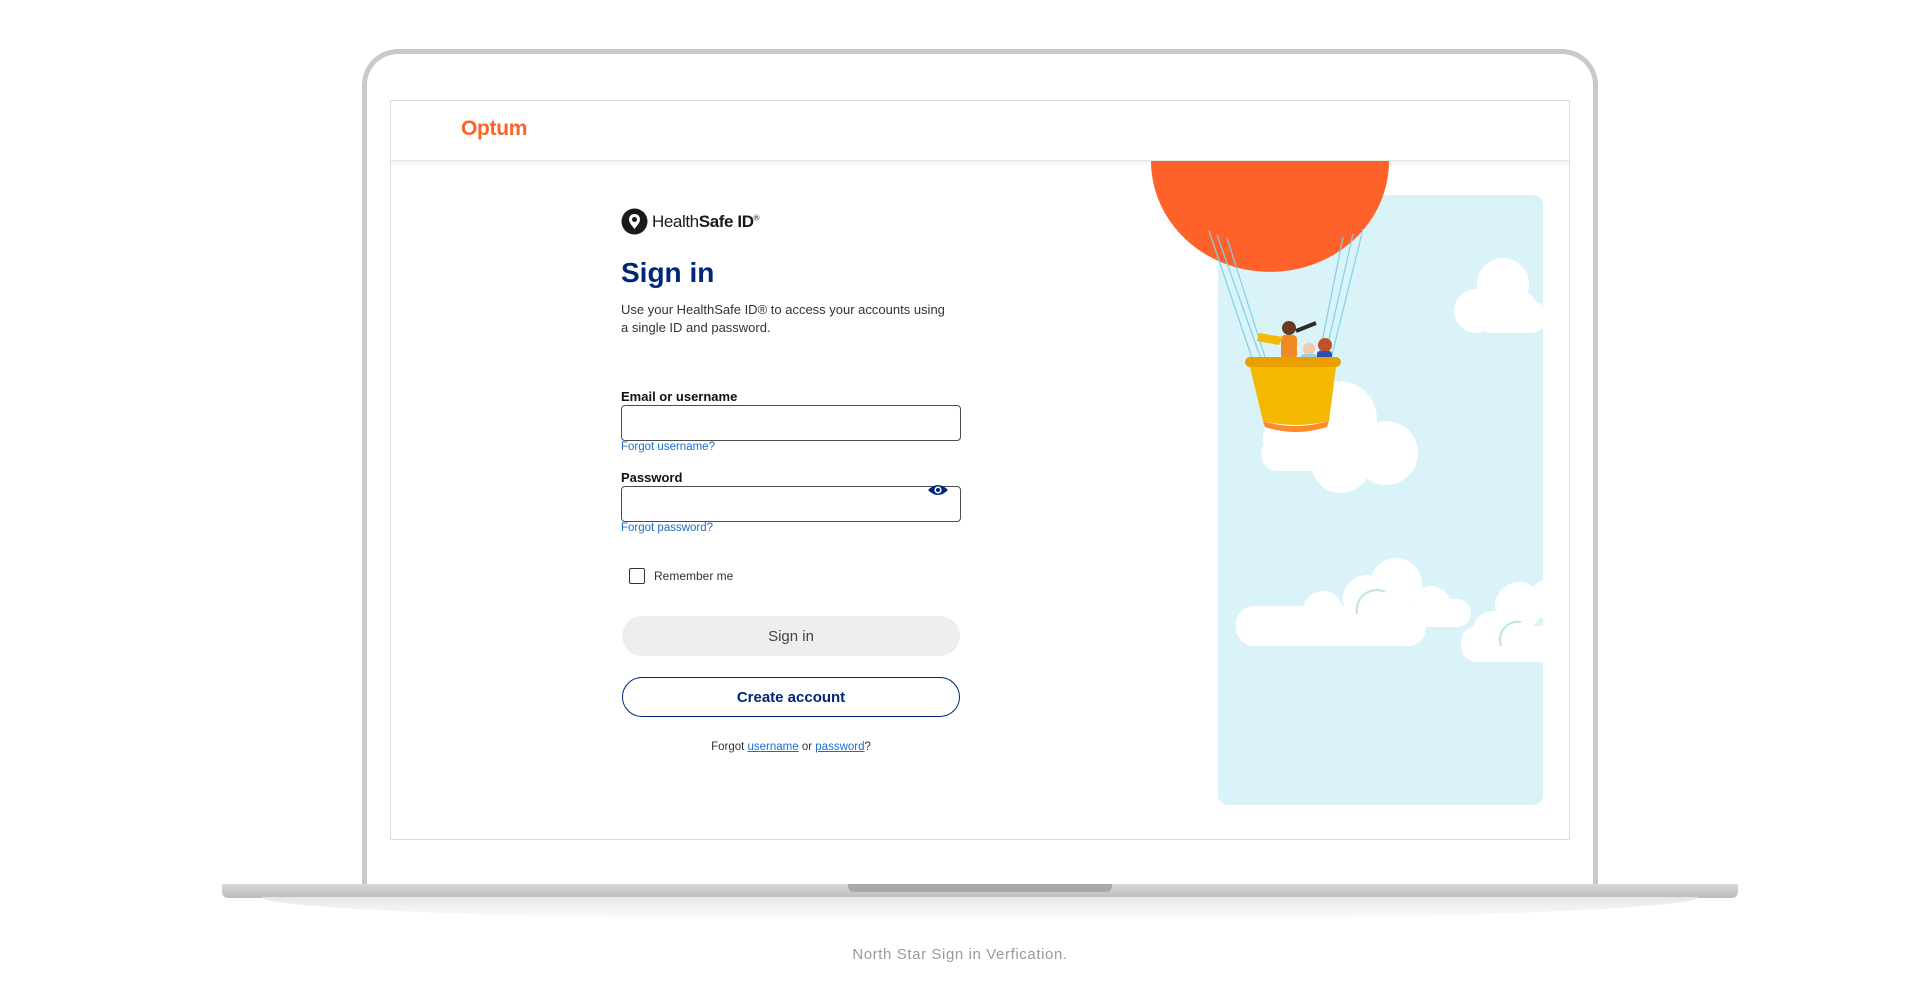  I want to click on app-header: Optum, so click(980, 131).